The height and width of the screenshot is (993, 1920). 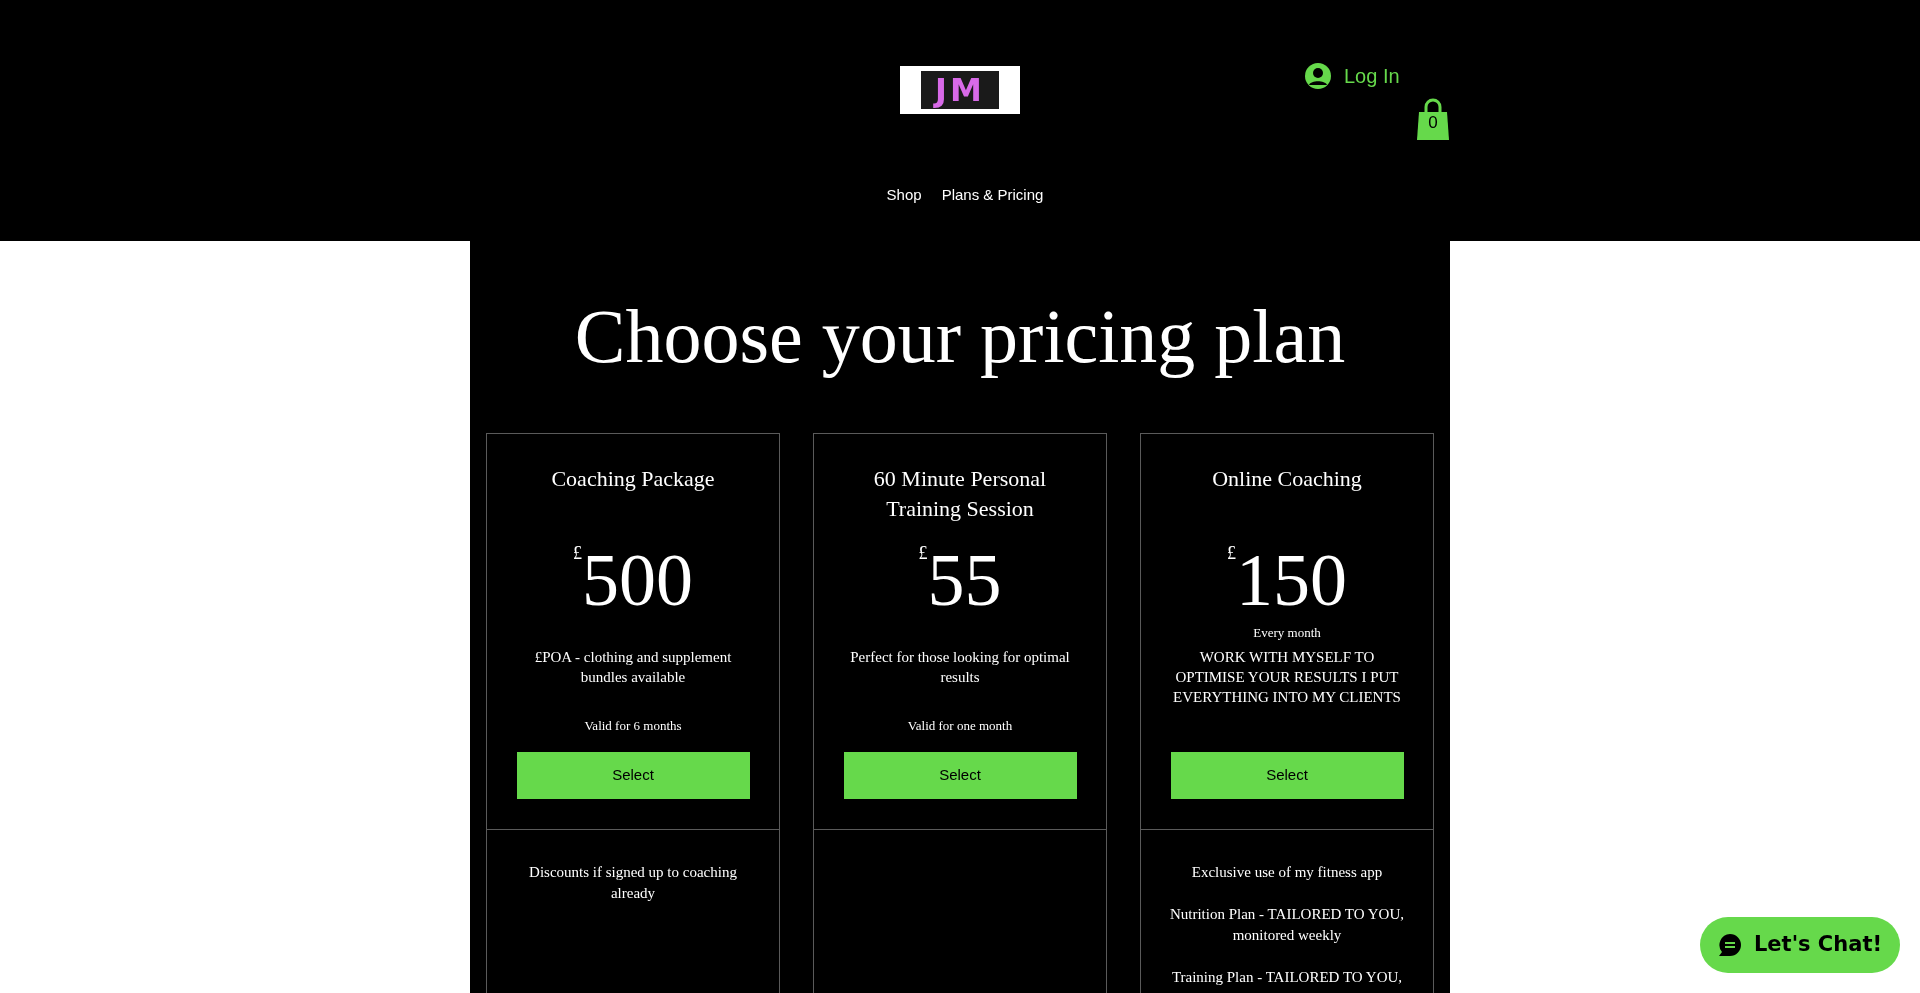 What do you see at coordinates (633, 883) in the screenshot?
I see `plan-feature: Discounts if signed up to coaching already` at bounding box center [633, 883].